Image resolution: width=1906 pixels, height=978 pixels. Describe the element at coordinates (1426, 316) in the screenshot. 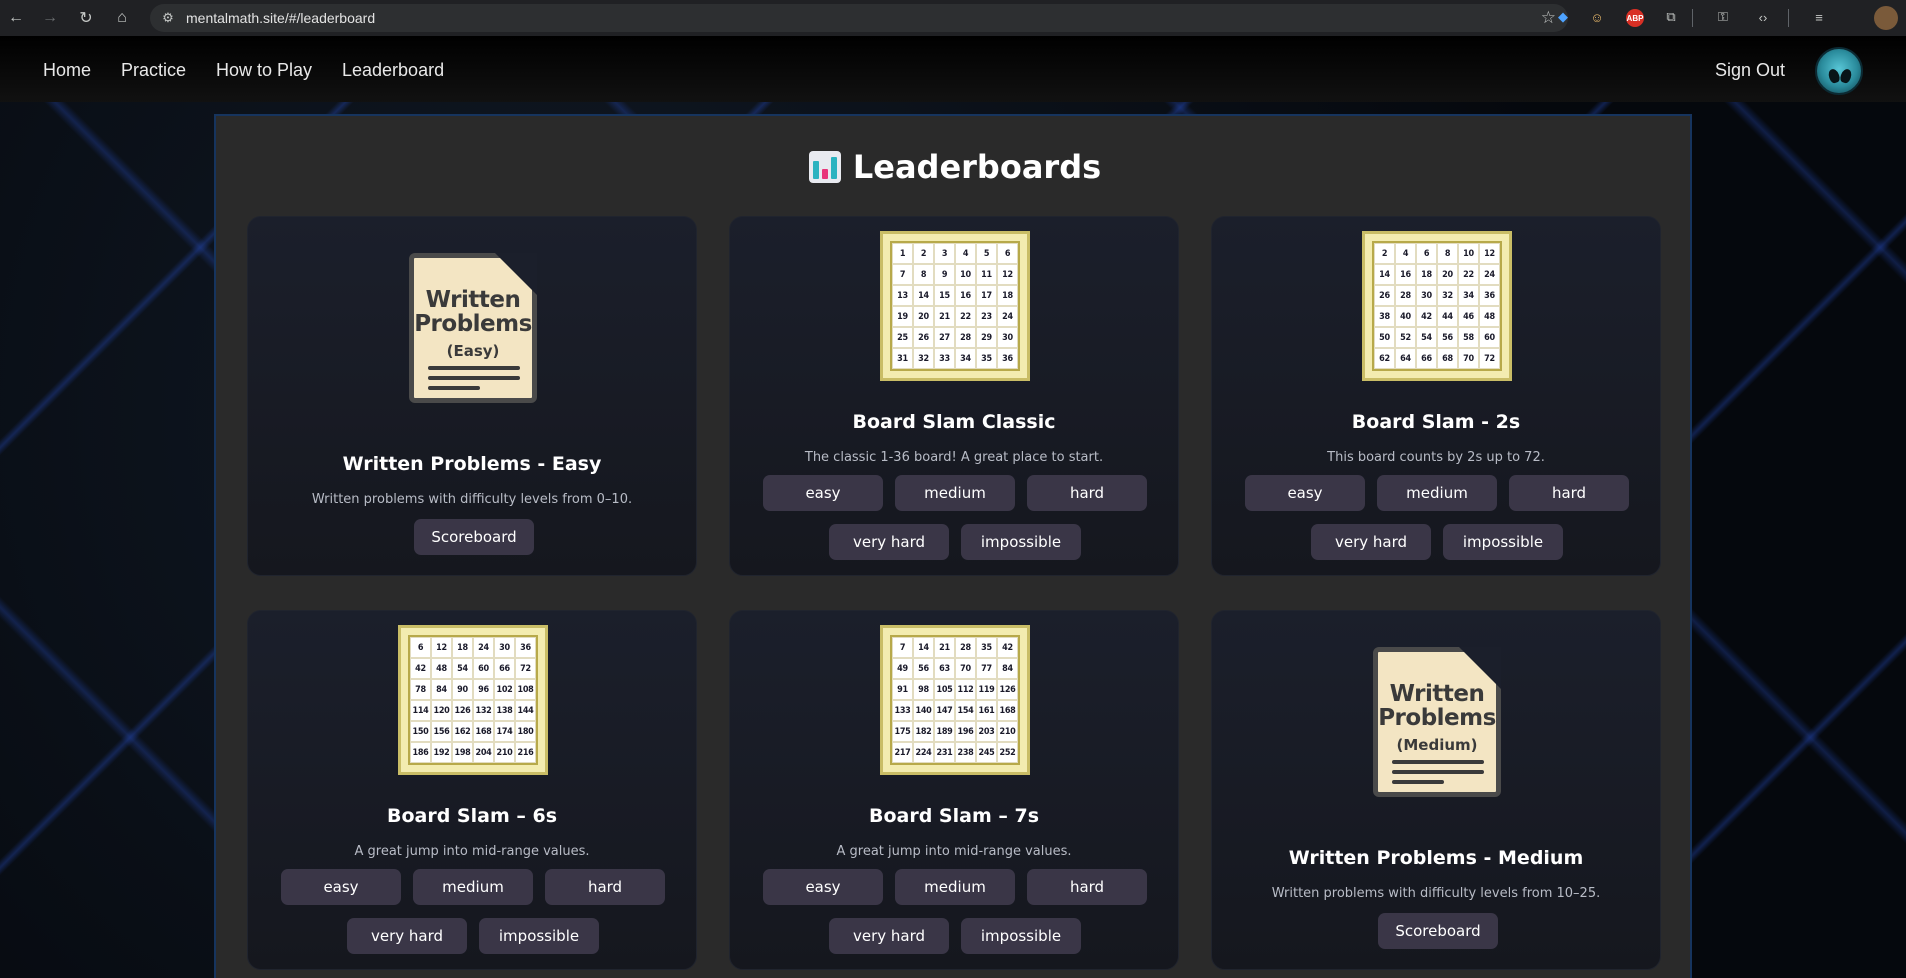

I see `board-cell: 42` at that location.